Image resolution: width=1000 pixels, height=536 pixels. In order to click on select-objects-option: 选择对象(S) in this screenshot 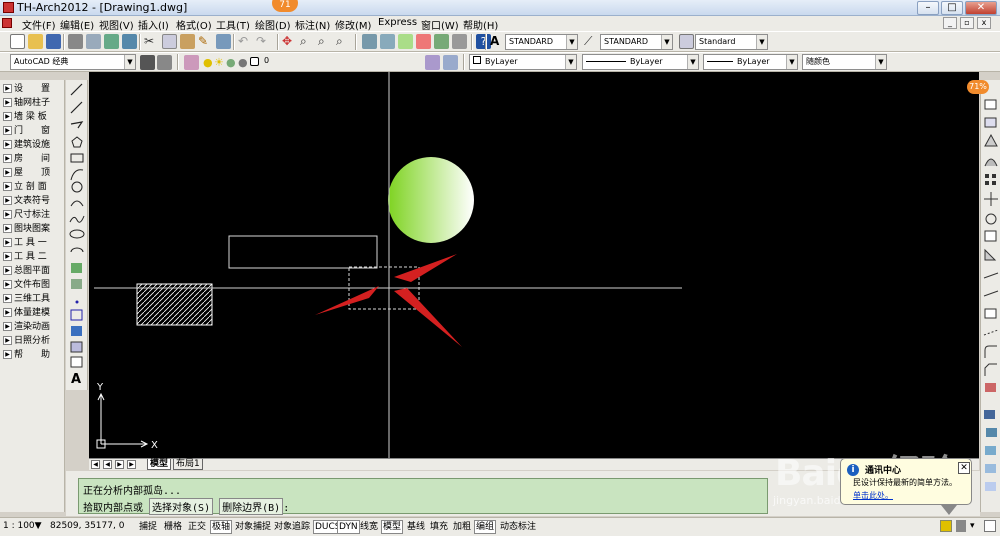, I will do `click(181, 506)`.